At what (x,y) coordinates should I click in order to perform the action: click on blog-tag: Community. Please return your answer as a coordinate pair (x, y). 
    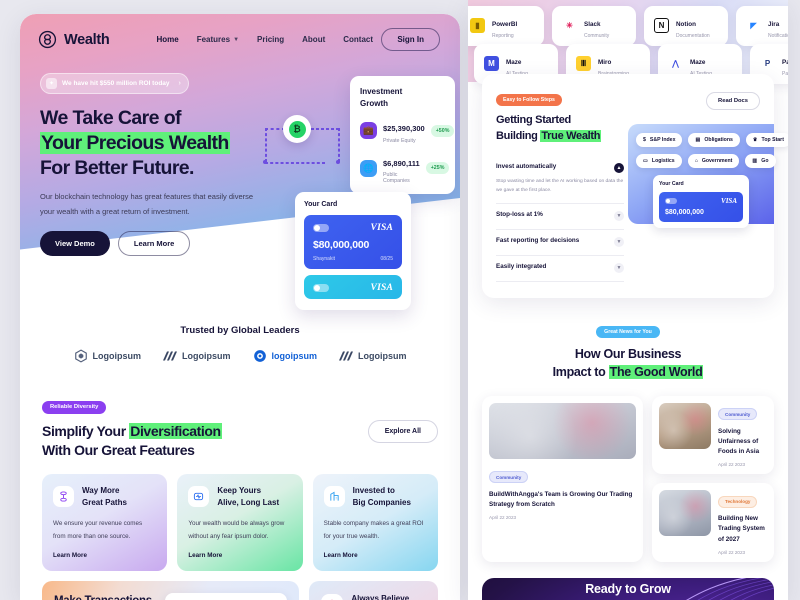
    Looking at the image, I should click on (738, 414).